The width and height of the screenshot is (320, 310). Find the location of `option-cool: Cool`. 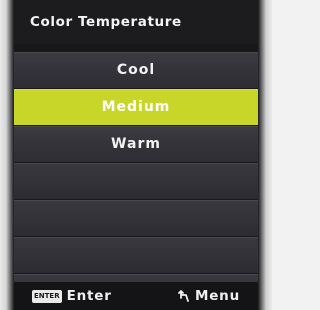

option-cool: Cool is located at coordinates (136, 70).